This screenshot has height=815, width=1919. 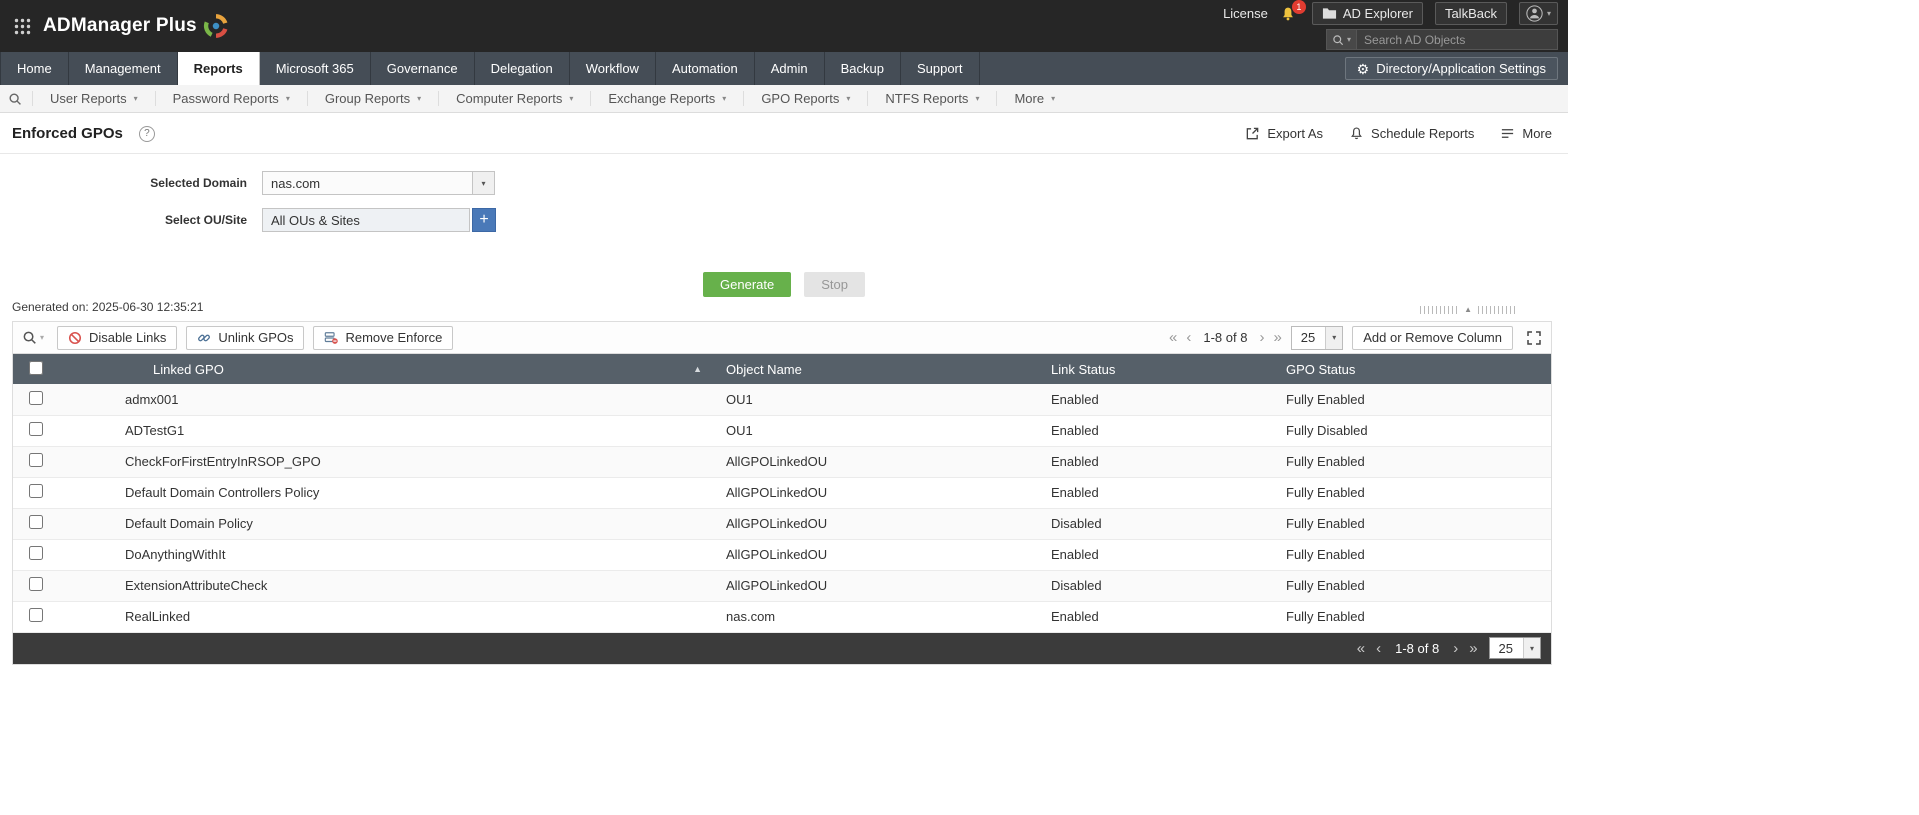 What do you see at coordinates (93, 98) in the screenshot?
I see `report-category-user-reports: User Reports ▾` at bounding box center [93, 98].